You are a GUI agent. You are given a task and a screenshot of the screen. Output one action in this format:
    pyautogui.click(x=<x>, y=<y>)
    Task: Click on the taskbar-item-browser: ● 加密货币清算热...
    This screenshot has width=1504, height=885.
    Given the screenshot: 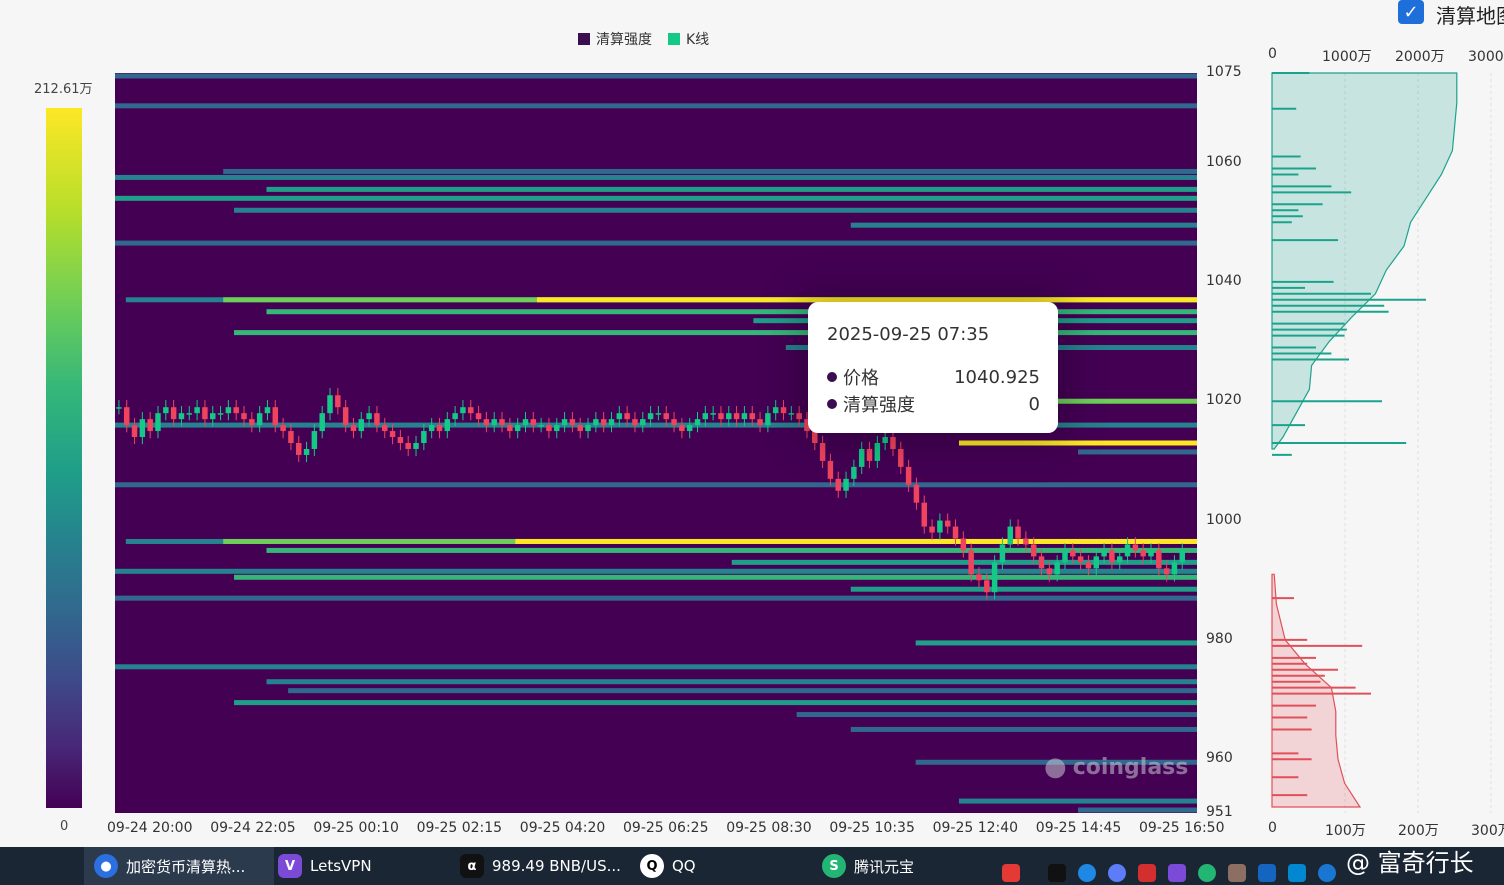 What is the action you would take?
    pyautogui.click(x=179, y=866)
    